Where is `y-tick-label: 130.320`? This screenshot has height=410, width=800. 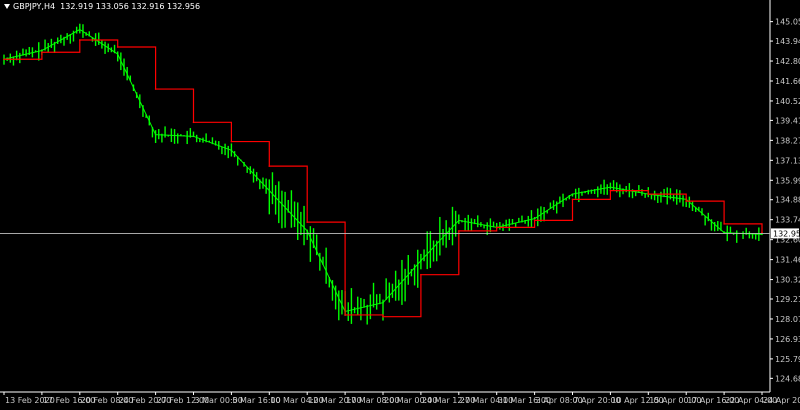 y-tick-label: 130.320 is located at coordinates (787, 280).